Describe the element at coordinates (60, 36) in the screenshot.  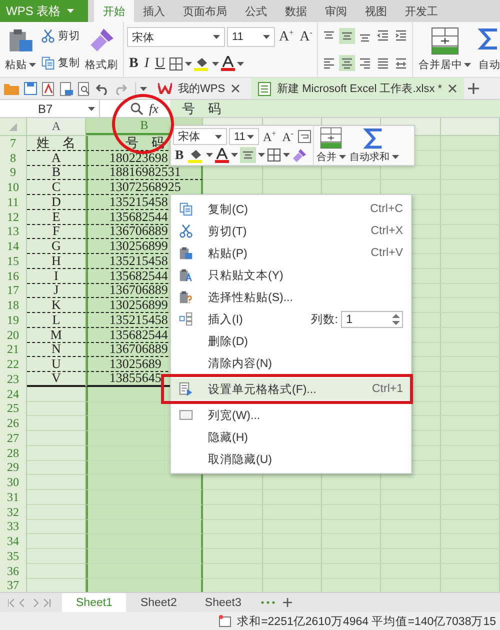
I see `clipboard-button: 剪切` at that location.